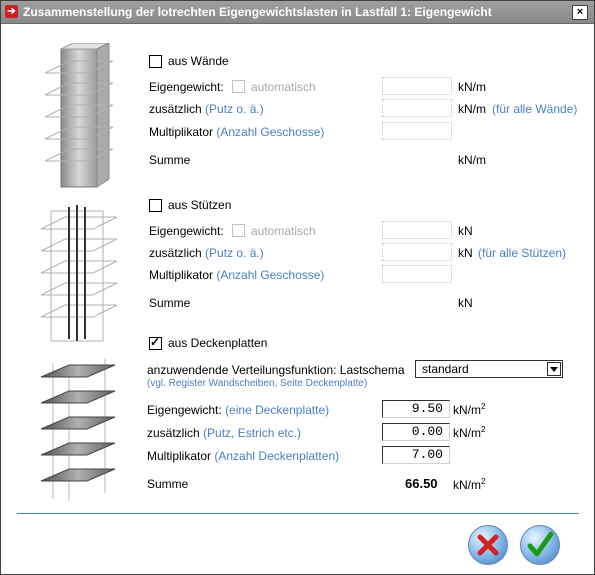  I want to click on slabs-zusaetzlich-hint: (Putz, Estrich etc.), so click(252, 433).